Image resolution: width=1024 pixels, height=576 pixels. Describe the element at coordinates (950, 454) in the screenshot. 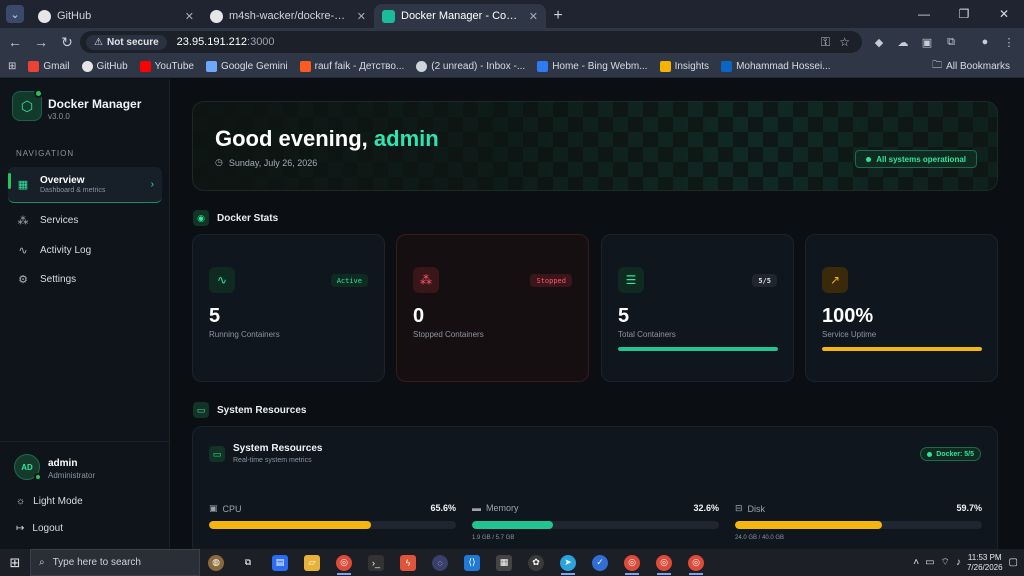

I see `docker-status-badge: Docker: 5/5` at that location.